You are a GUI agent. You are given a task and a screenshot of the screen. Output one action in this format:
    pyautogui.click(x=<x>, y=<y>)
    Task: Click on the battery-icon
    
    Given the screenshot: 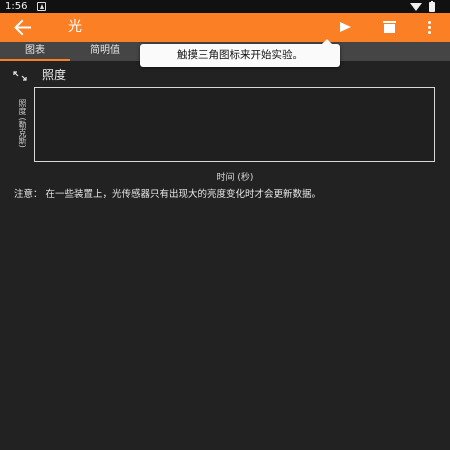 What is the action you would take?
    pyautogui.click(x=432, y=6)
    